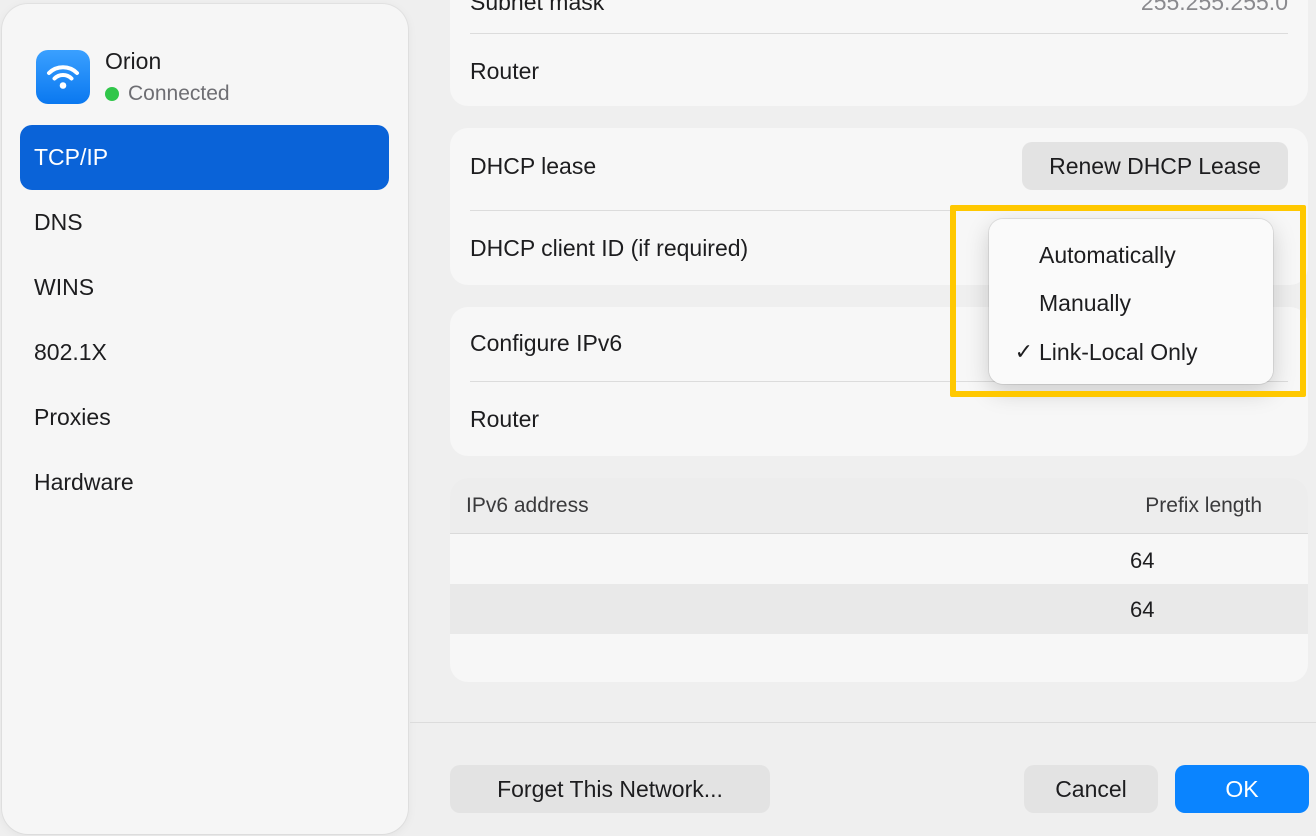  What do you see at coordinates (527, 506) in the screenshot?
I see `column-header-ipv6-address: IPv6 address` at bounding box center [527, 506].